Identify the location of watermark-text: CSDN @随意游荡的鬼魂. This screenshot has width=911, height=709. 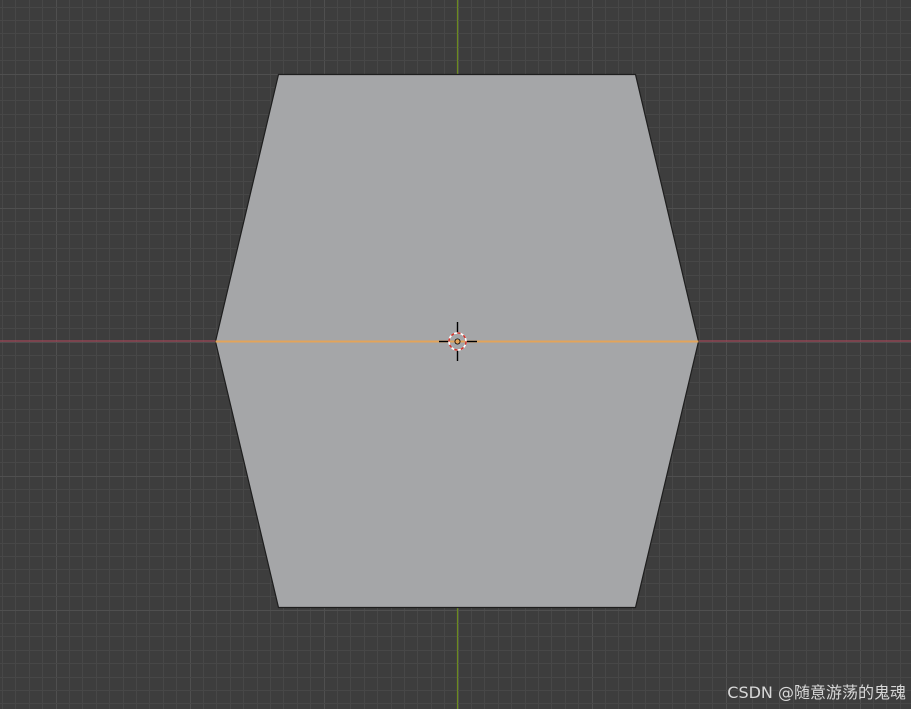
(816, 692).